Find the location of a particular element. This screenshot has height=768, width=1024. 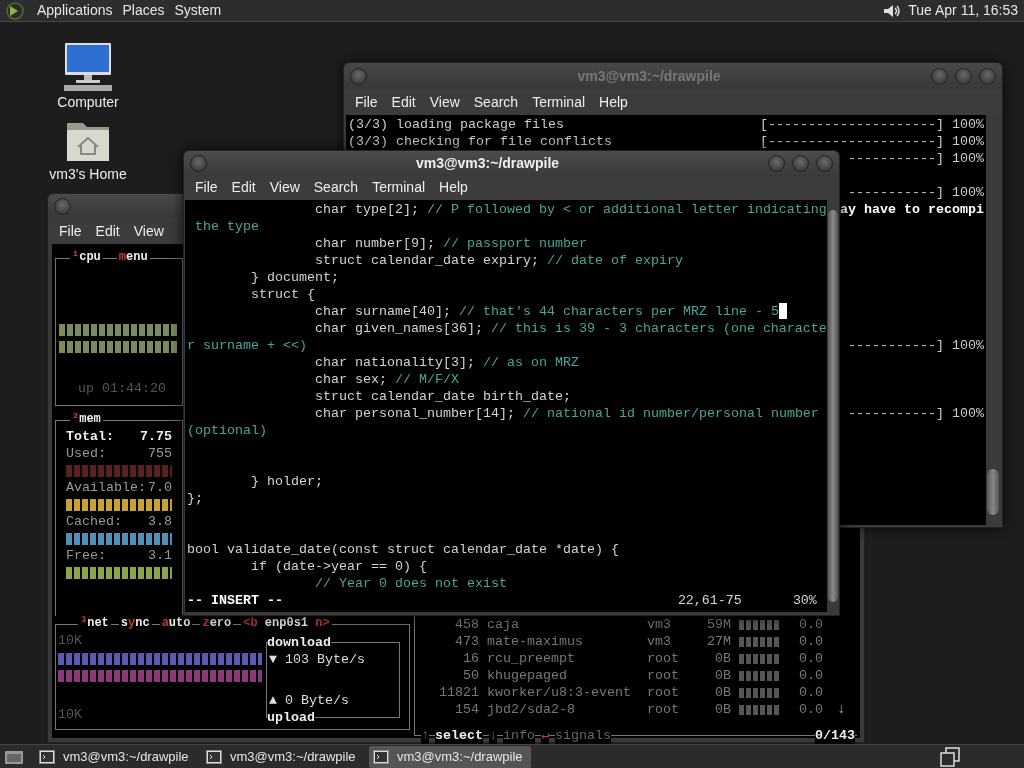

download-rate: ▼ 103 Byte/s is located at coordinates (317, 659).